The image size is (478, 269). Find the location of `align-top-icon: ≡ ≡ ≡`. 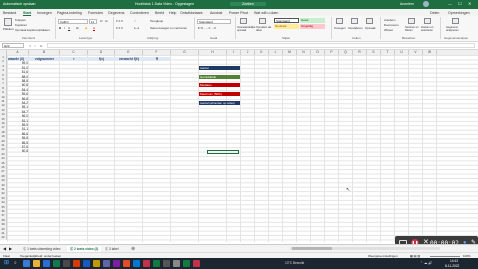

align-top-icon: ≡ ≡ ≡ is located at coordinates (119, 21).